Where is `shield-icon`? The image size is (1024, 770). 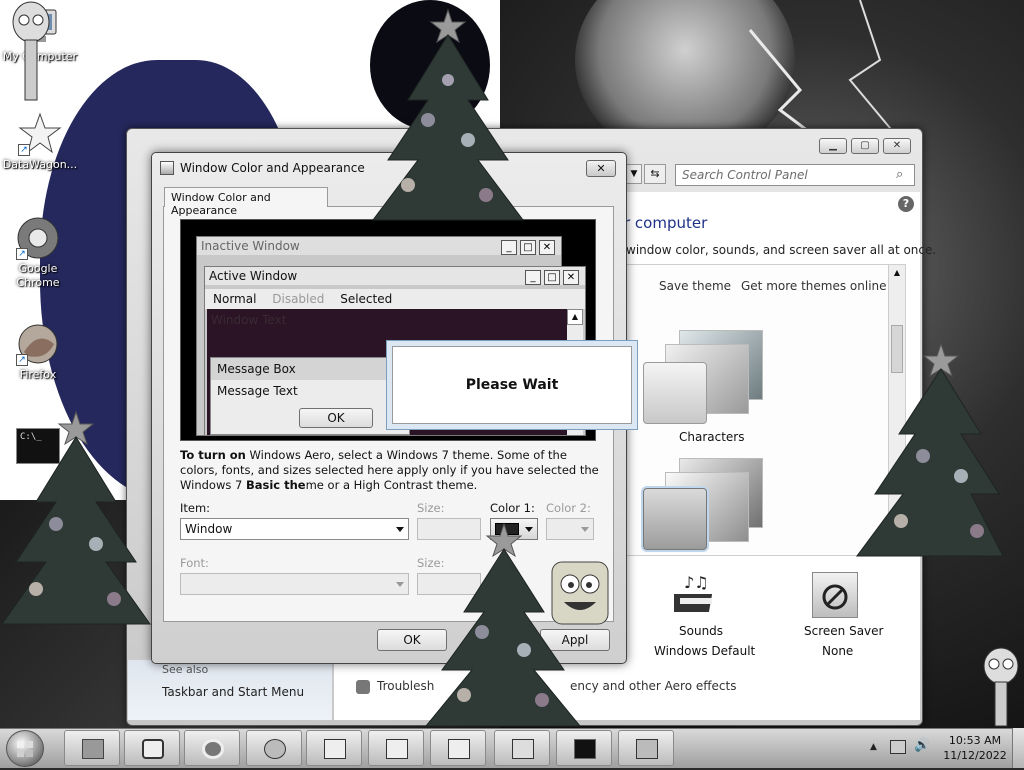
shield-icon is located at coordinates (363, 687).